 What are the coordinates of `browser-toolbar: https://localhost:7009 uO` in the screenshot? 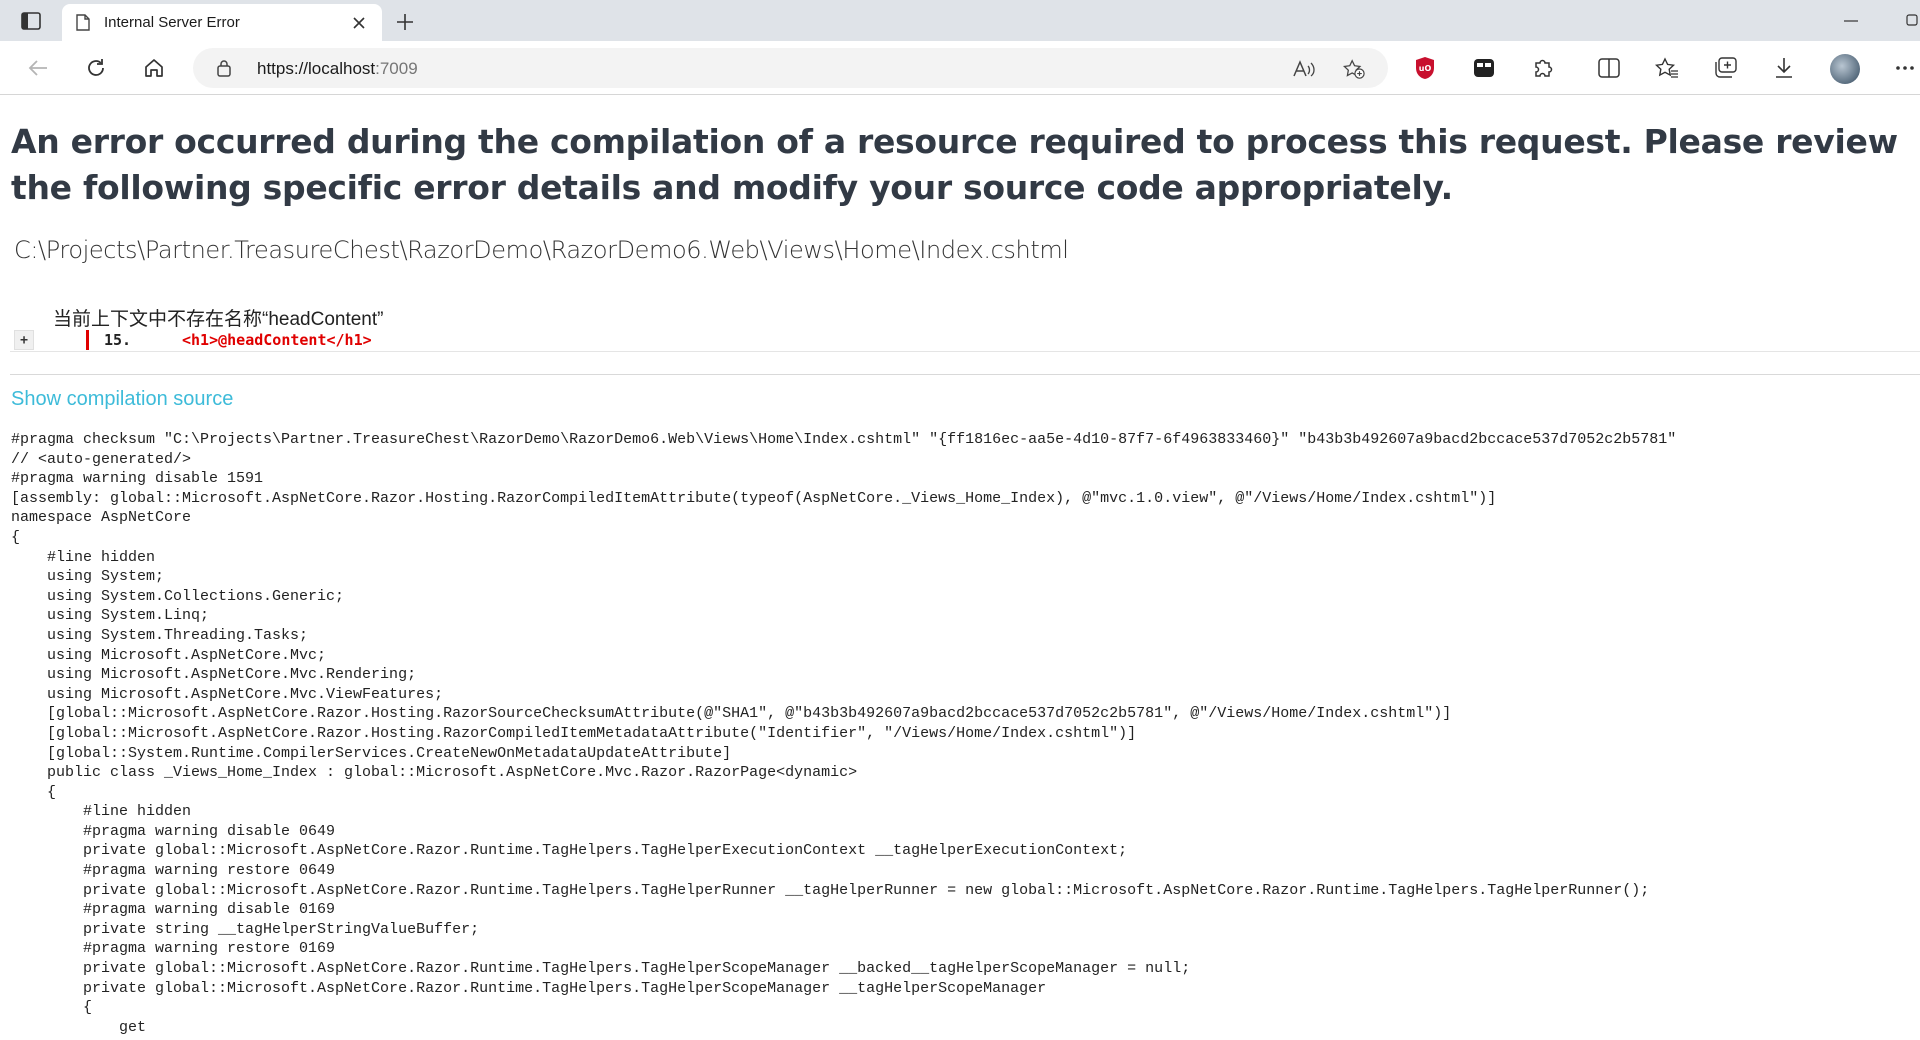 It's located at (960, 68).